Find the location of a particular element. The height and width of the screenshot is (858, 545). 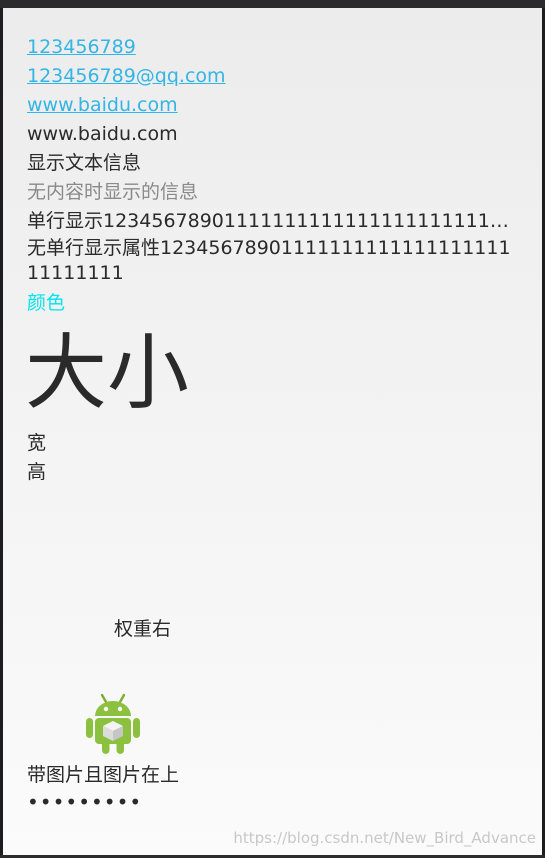

web-link: www.baidu.com is located at coordinates (102, 105).